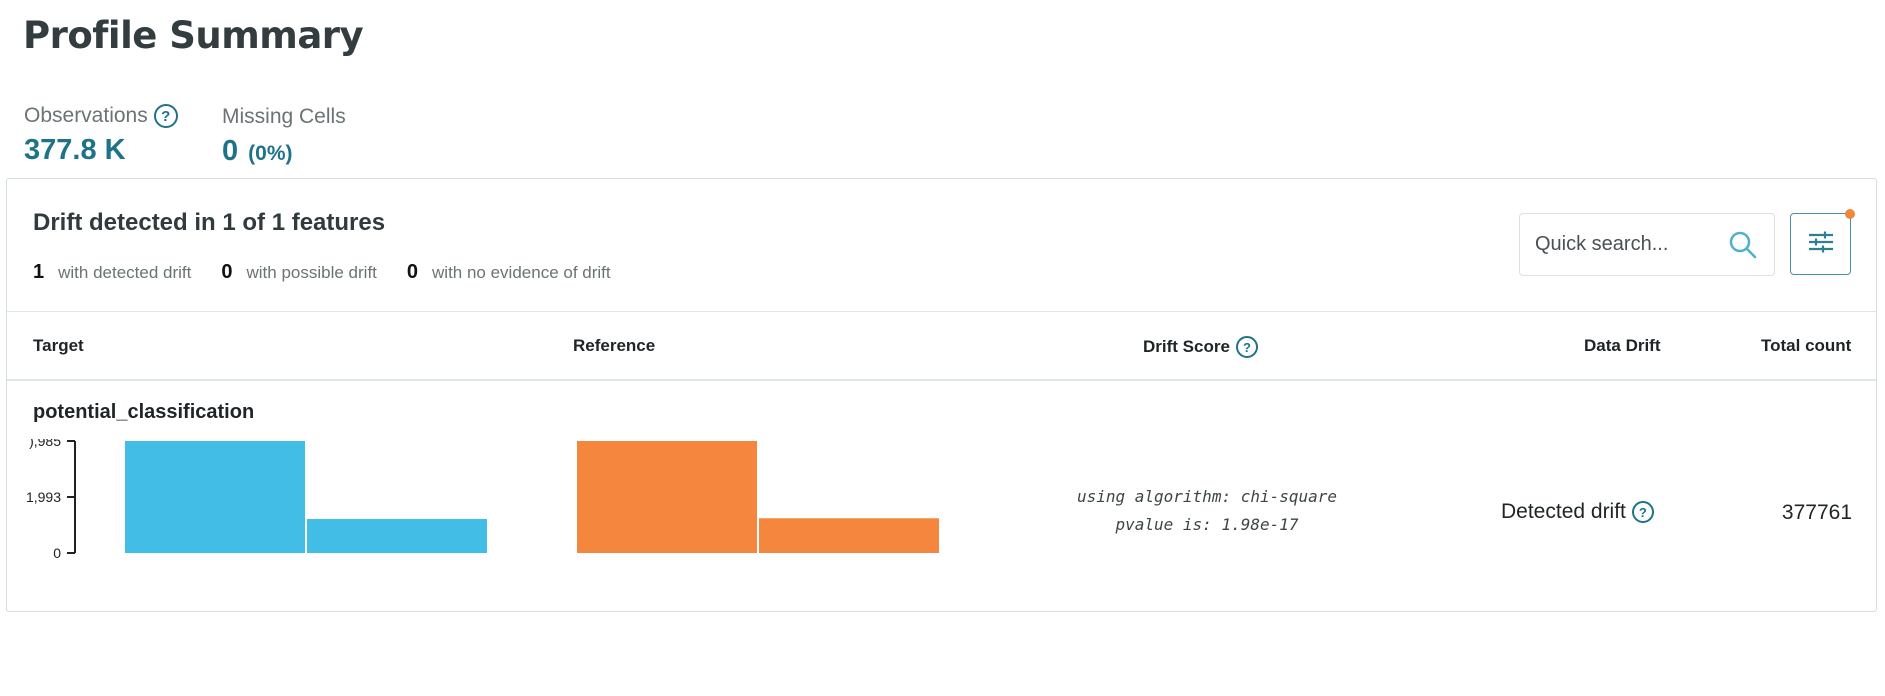 This screenshot has height=696, width=1885. I want to click on observations-help-icon: ?, so click(165, 116).